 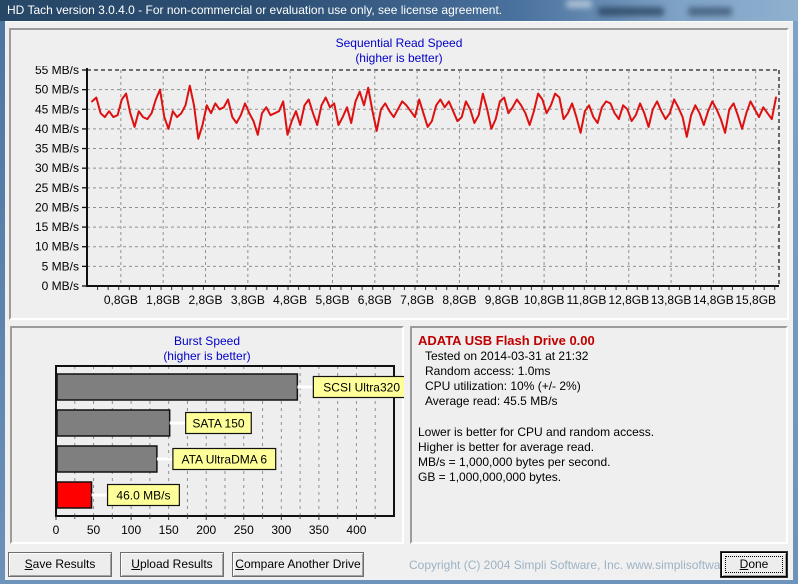 I want to click on note-line: Higher is better for average read., so click(x=506, y=447).